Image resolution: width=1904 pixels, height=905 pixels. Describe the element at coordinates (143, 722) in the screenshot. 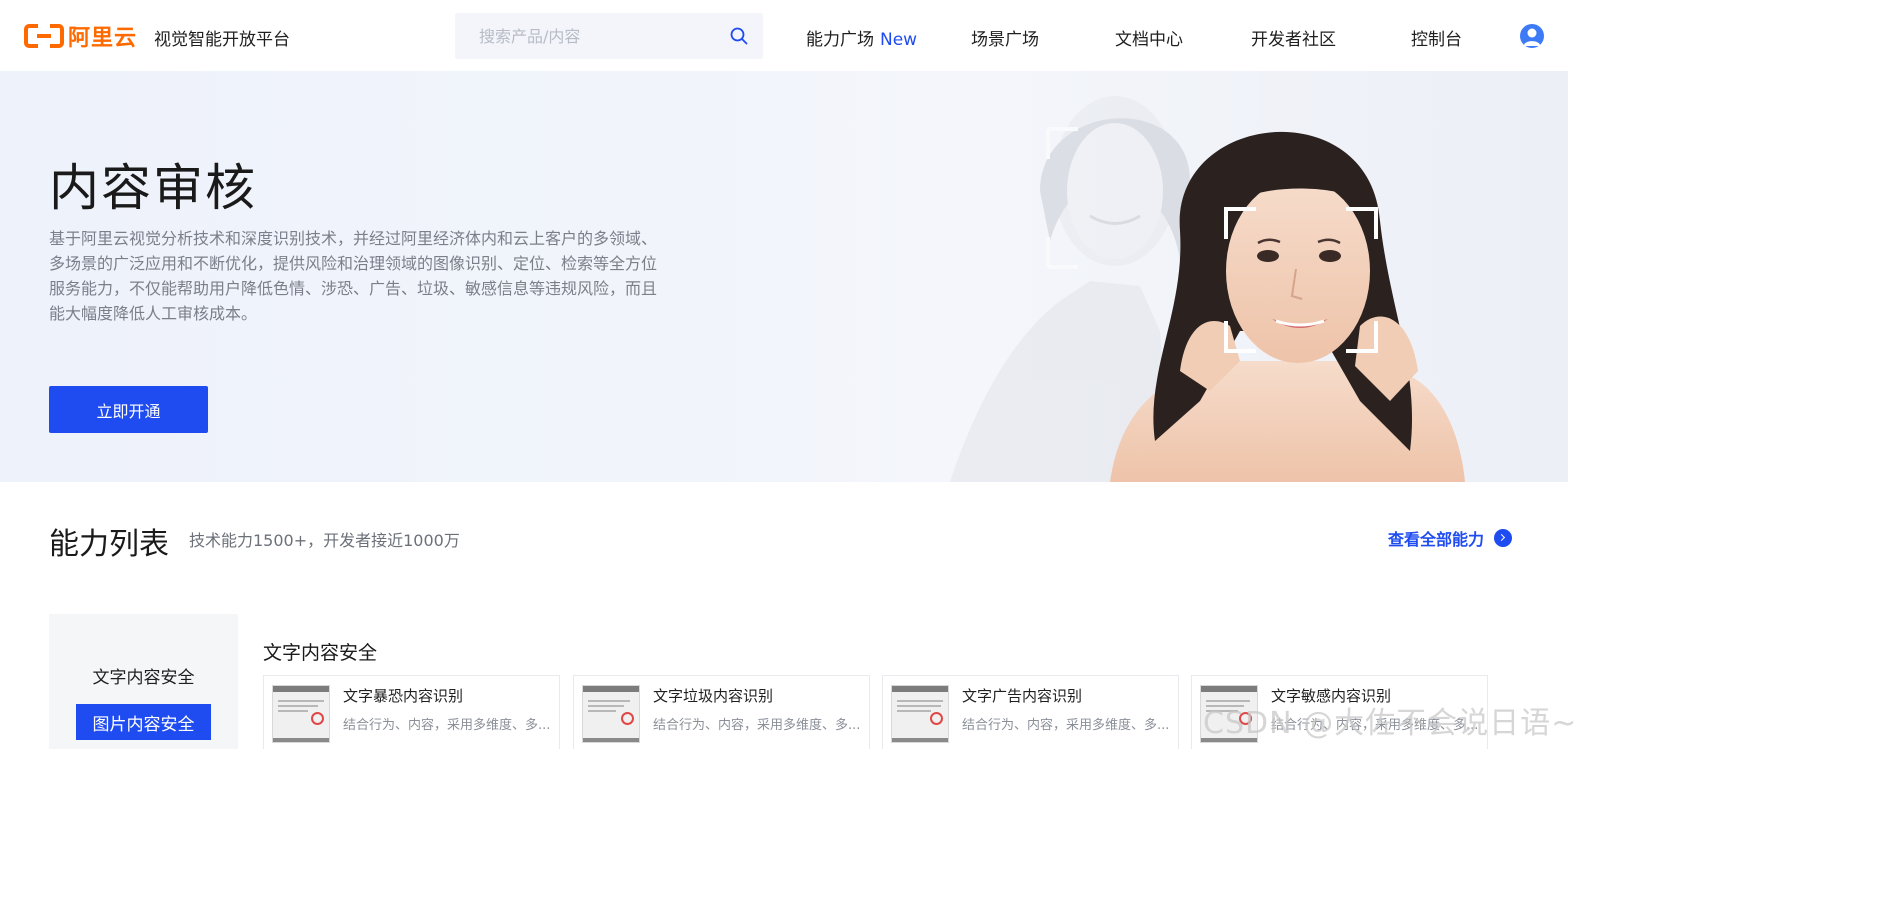

I see `category-image-security: 图片内容安全` at that location.